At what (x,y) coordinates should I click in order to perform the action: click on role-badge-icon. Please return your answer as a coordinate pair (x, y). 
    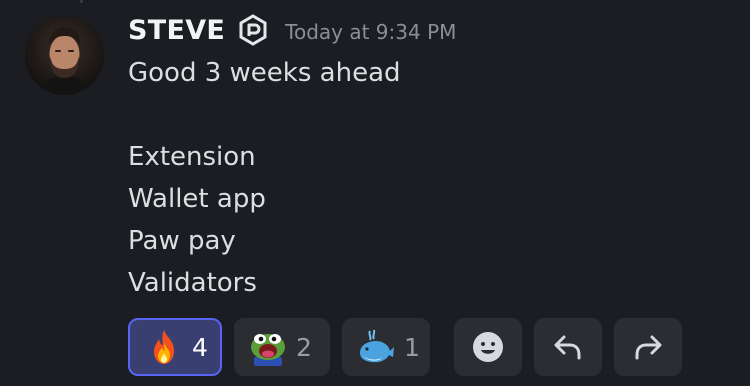
    Looking at the image, I should click on (253, 30).